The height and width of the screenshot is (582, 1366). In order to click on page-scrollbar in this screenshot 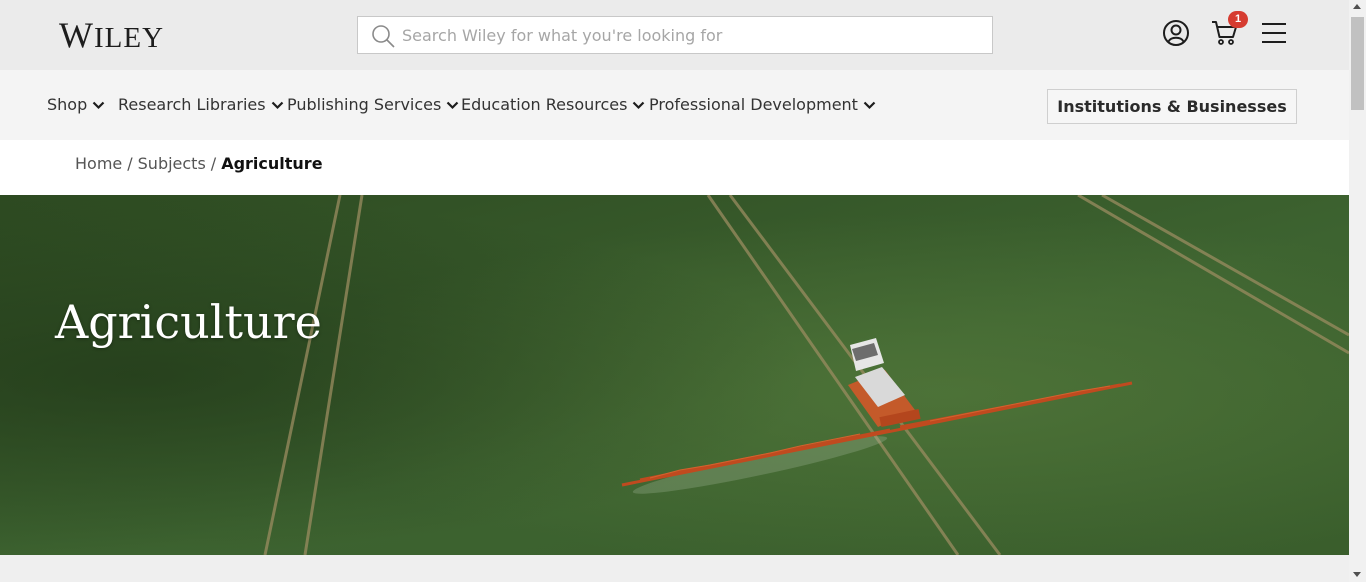, I will do `click(1357, 291)`.